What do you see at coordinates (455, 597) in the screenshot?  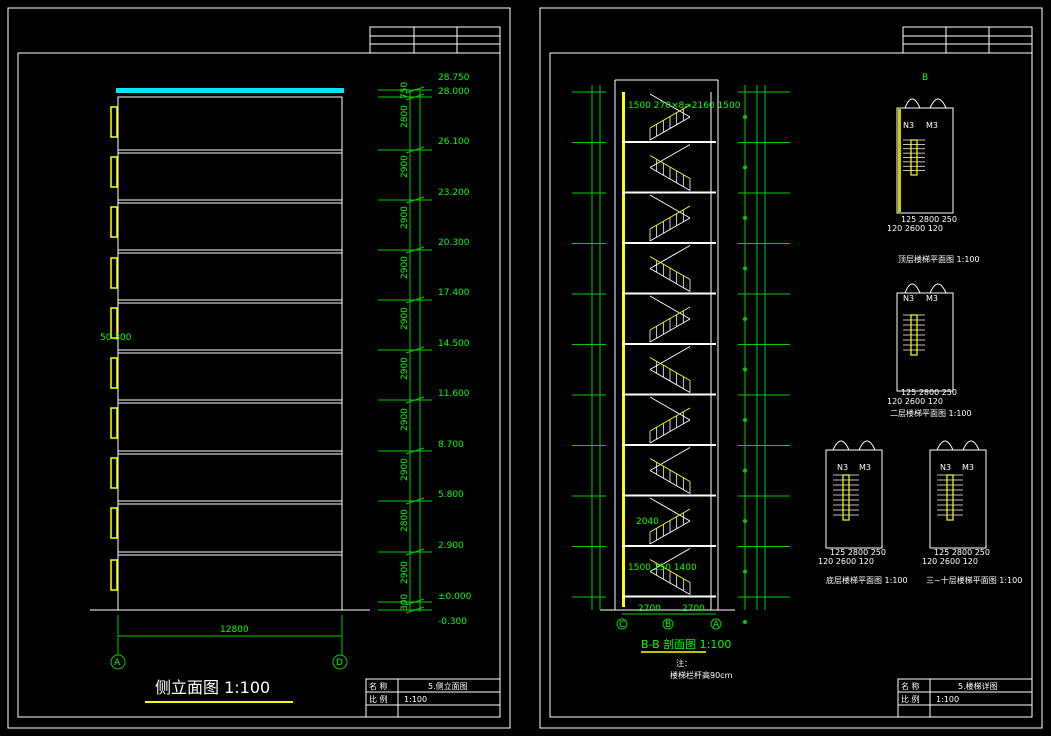 I see `elev-label-11: ±0.000` at bounding box center [455, 597].